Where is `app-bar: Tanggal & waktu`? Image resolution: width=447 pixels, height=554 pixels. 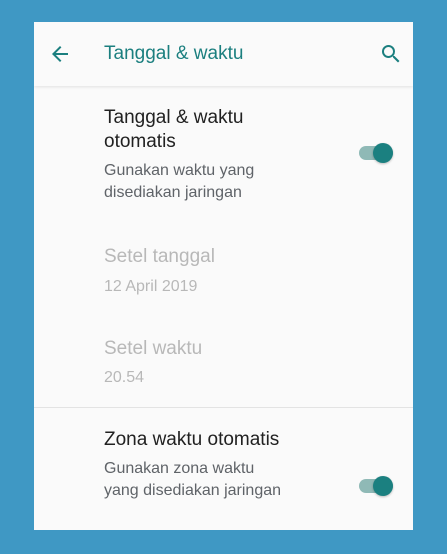 app-bar: Tanggal & waktu is located at coordinates (223, 54).